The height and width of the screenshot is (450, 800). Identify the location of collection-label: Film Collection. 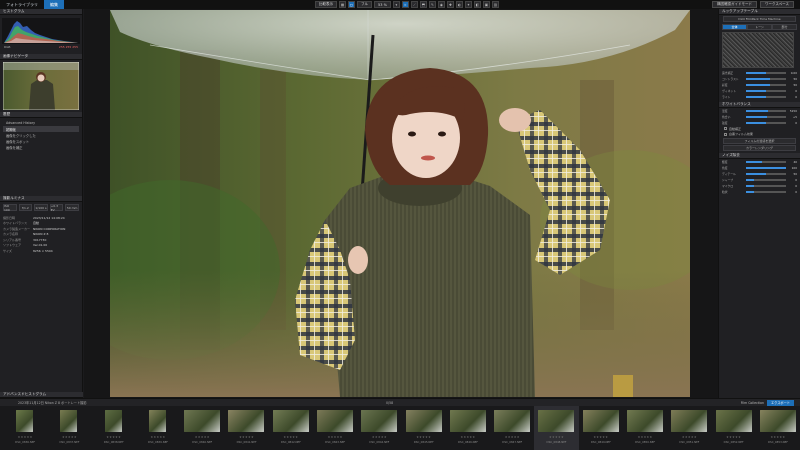
(752, 403).